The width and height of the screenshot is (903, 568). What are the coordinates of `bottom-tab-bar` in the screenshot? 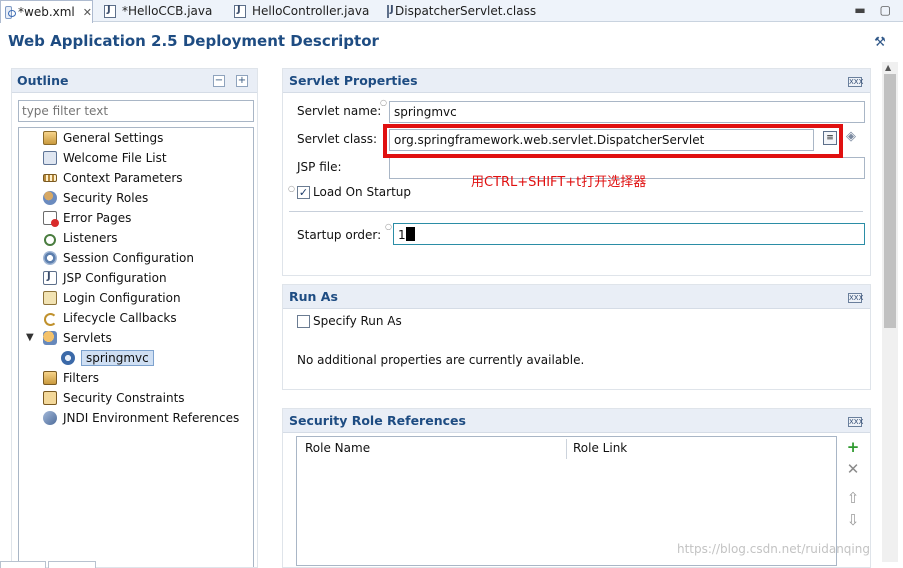 It's located at (50, 564).